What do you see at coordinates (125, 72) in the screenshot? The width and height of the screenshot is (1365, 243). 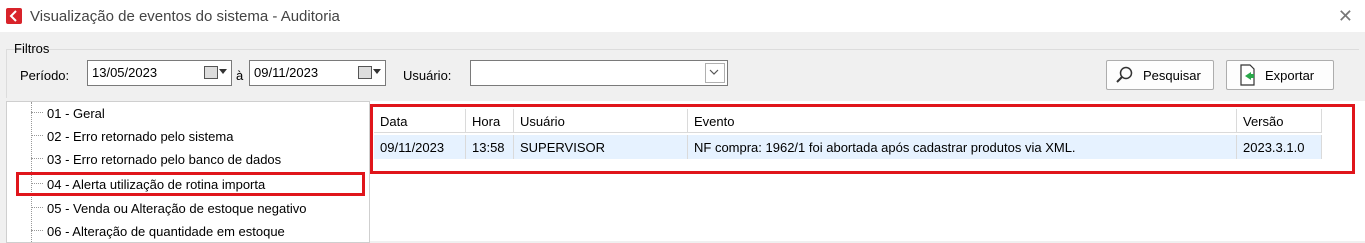 I see `date-from-value: 13/05/2023` at bounding box center [125, 72].